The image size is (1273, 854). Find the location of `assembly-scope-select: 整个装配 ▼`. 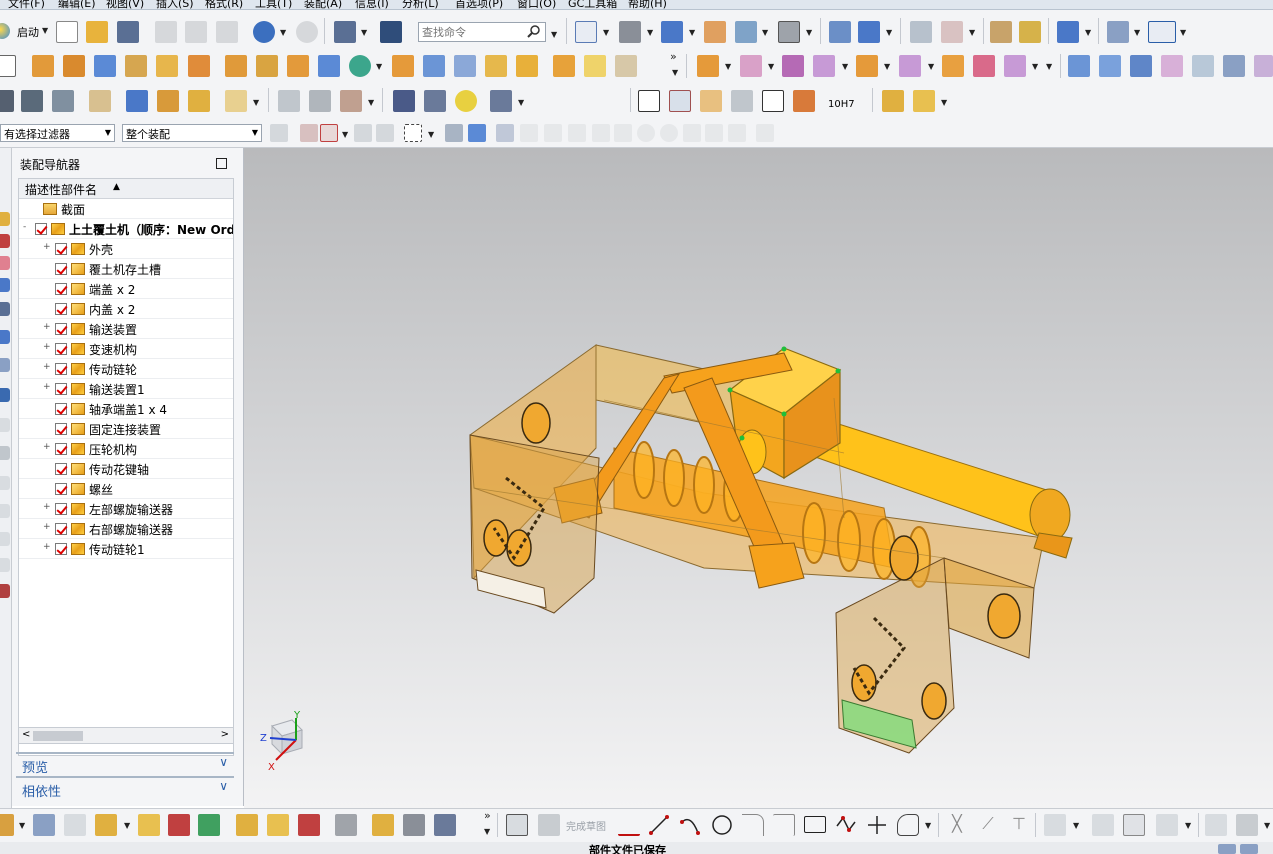

assembly-scope-select: 整个装配 ▼ is located at coordinates (192, 133).